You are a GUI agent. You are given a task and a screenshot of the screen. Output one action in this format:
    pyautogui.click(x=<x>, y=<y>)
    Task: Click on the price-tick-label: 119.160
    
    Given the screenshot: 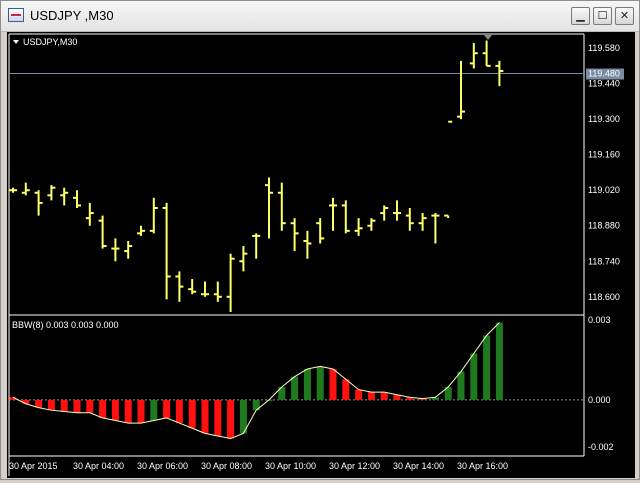 What is the action you would take?
    pyautogui.click(x=604, y=155)
    